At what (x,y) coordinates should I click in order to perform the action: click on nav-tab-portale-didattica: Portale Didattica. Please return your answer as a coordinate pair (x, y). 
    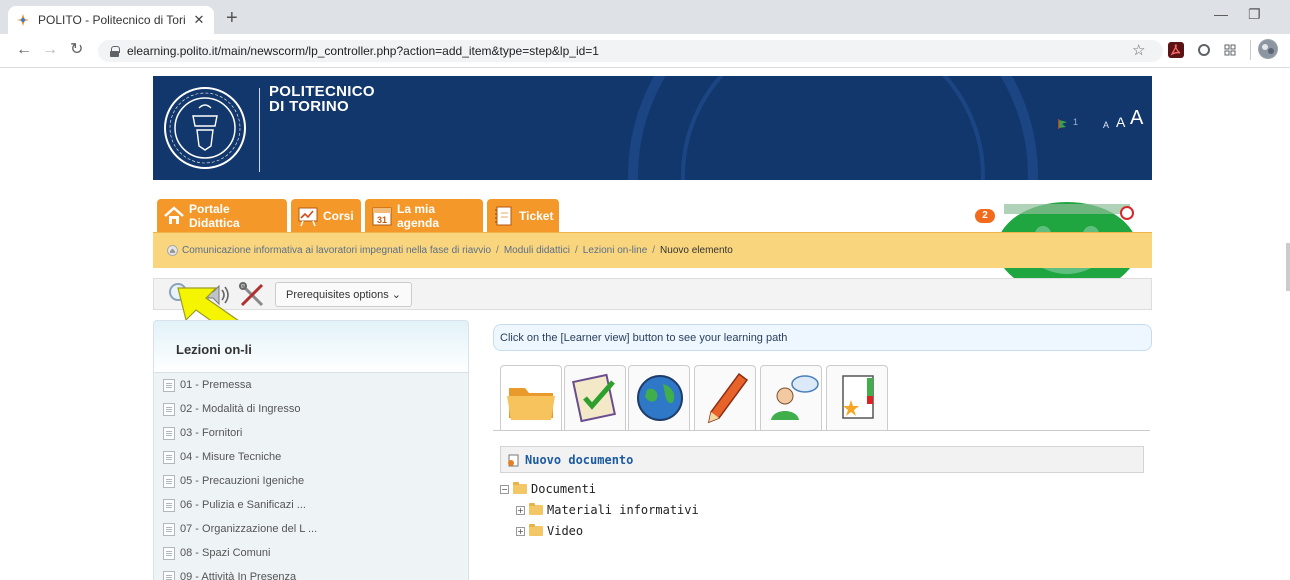
    Looking at the image, I should click on (222, 215).